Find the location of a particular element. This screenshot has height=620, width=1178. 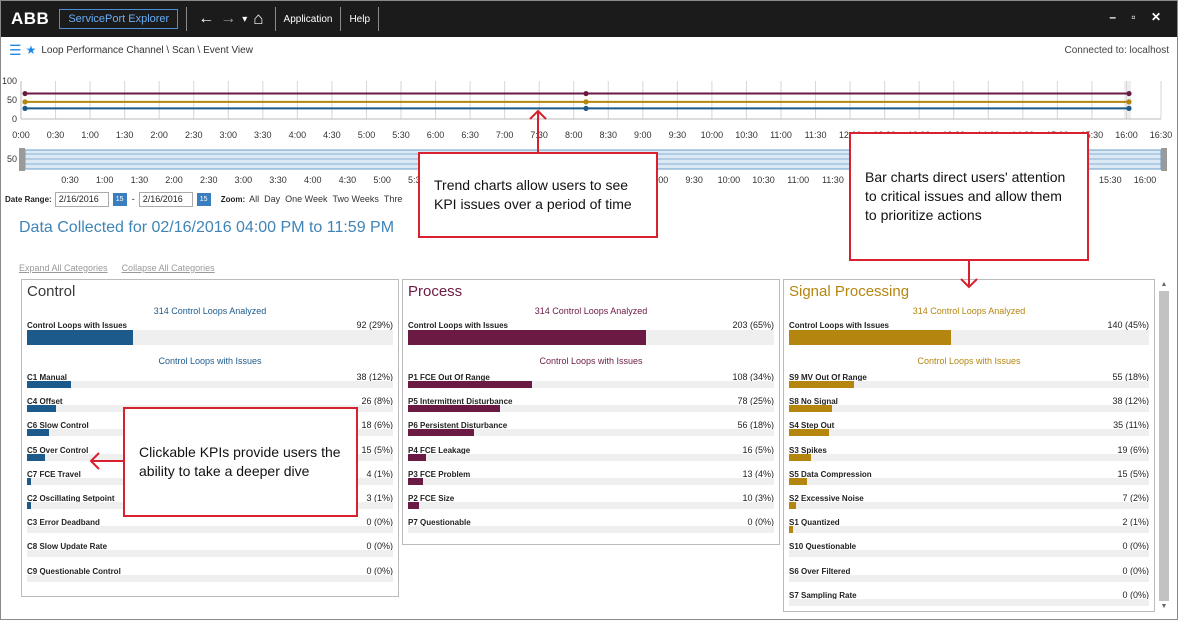

kpi-callout-arrow is located at coordinates (106, 461).